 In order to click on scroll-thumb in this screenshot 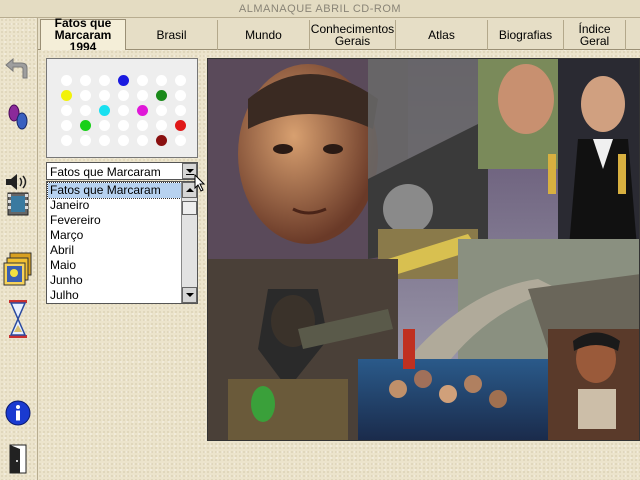, I will do `click(189, 208)`.